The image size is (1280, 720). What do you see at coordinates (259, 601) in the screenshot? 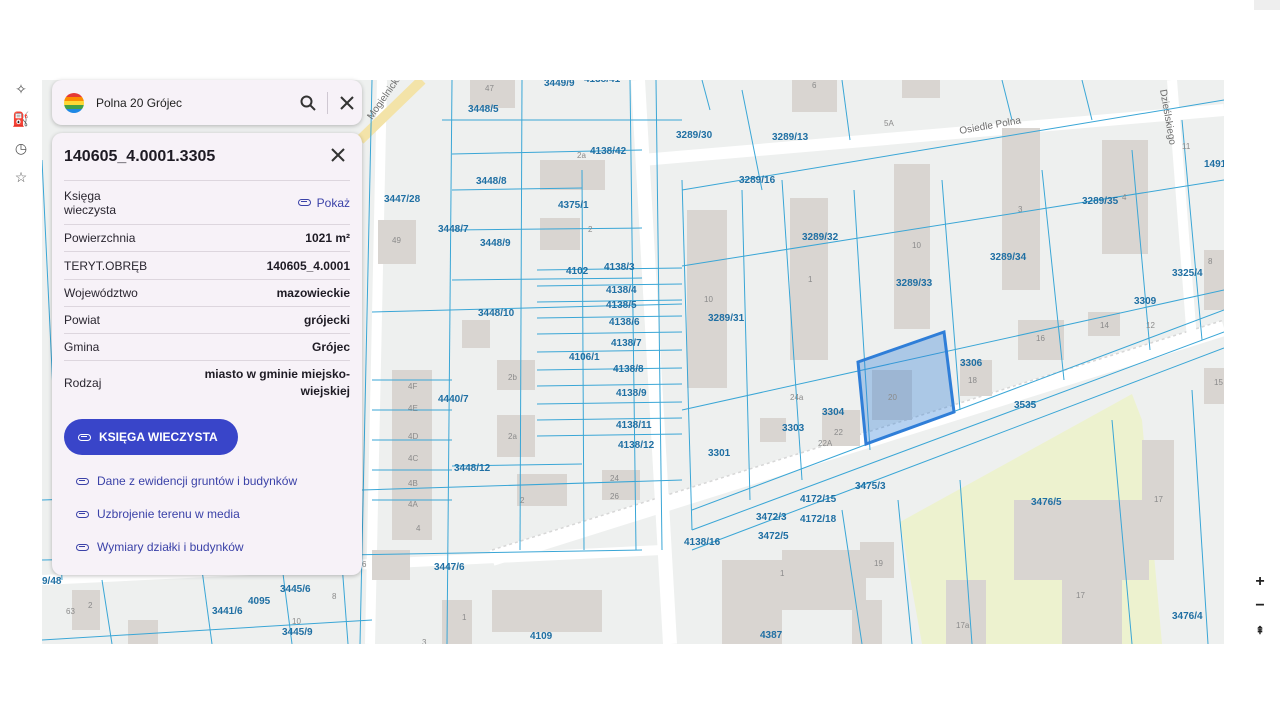
I see `parcel-number-label: 4095` at bounding box center [259, 601].